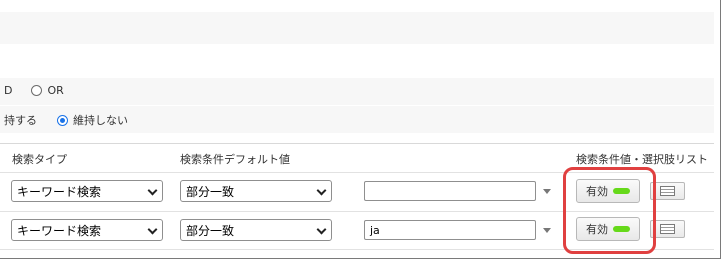 This screenshot has height=263, width=727. Describe the element at coordinates (235, 159) in the screenshot. I see `header-default-condition: 検索条件デフォルト値` at that location.